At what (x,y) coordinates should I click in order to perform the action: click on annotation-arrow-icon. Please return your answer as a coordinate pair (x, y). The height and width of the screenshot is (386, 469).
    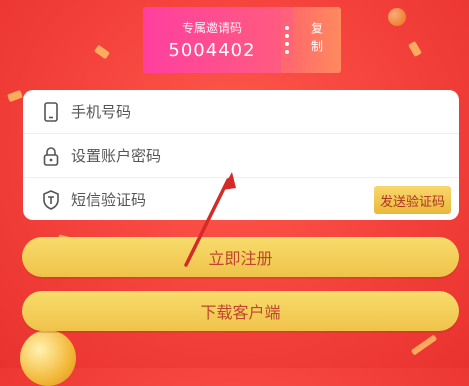
    Looking at the image, I should click on (210, 219).